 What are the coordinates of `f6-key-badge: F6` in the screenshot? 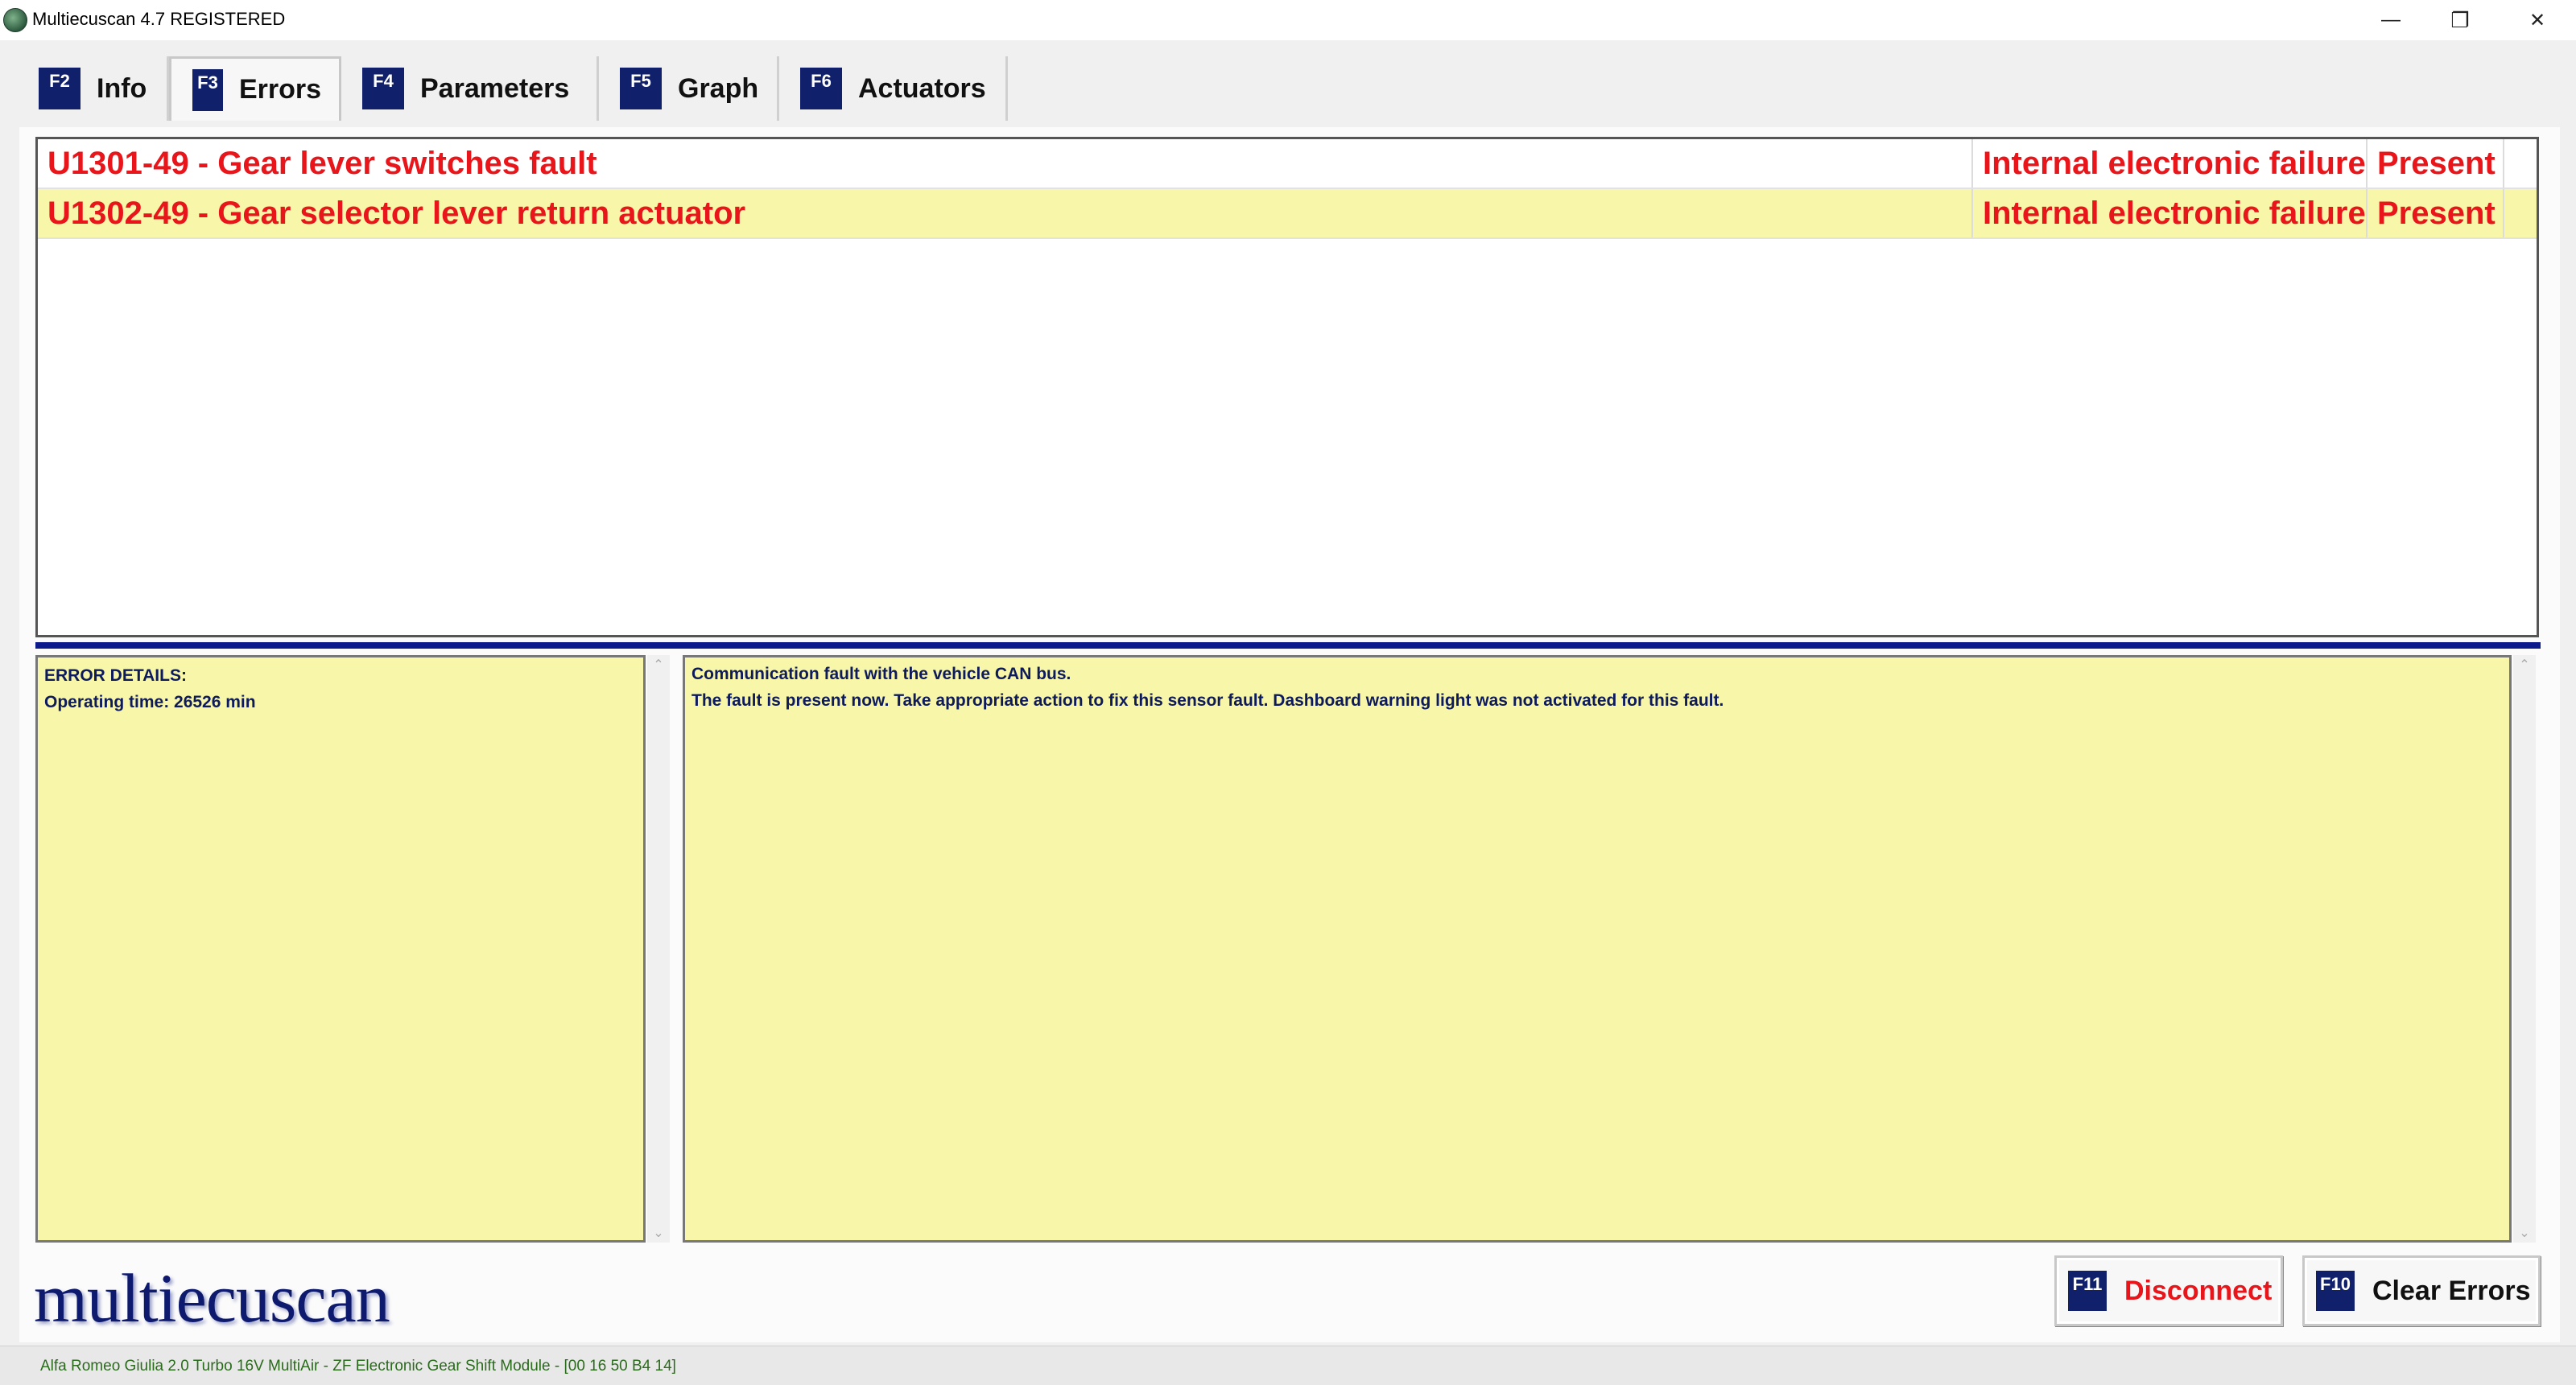 It's located at (821, 88).